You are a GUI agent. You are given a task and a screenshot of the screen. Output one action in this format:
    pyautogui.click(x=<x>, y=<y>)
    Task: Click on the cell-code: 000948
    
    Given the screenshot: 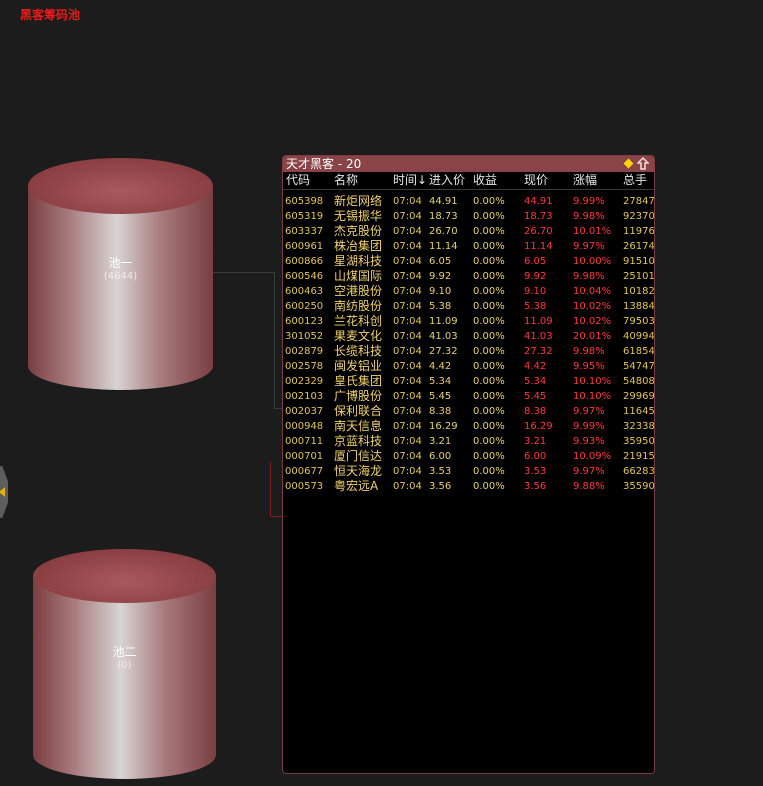 What is the action you would take?
    pyautogui.click(x=304, y=426)
    